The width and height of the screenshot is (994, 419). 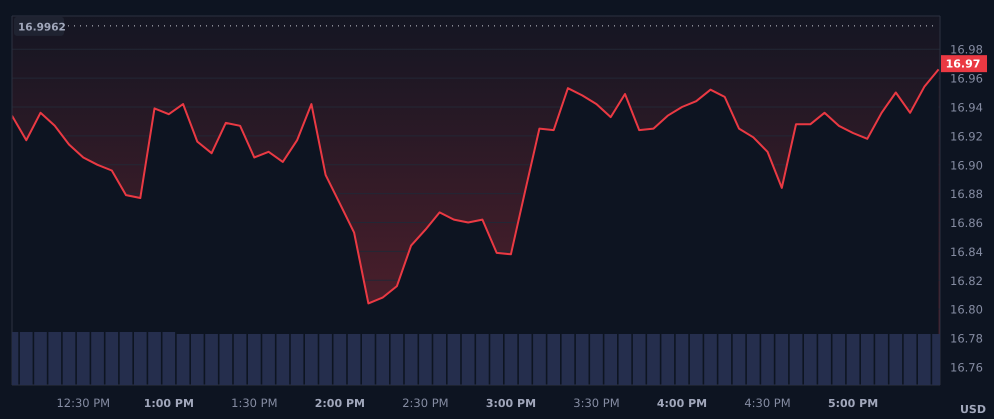 I want to click on axis-label: 1:30 PM, so click(x=254, y=403).